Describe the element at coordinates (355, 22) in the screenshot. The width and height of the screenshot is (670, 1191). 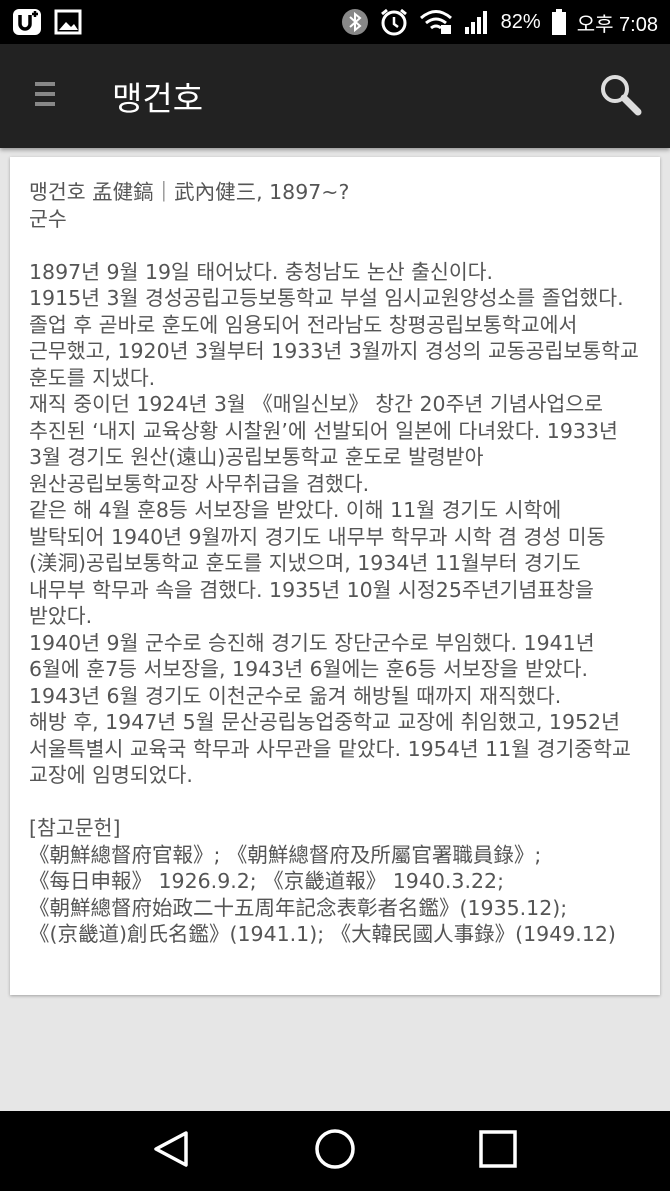
I see `bluetooth-icon` at that location.